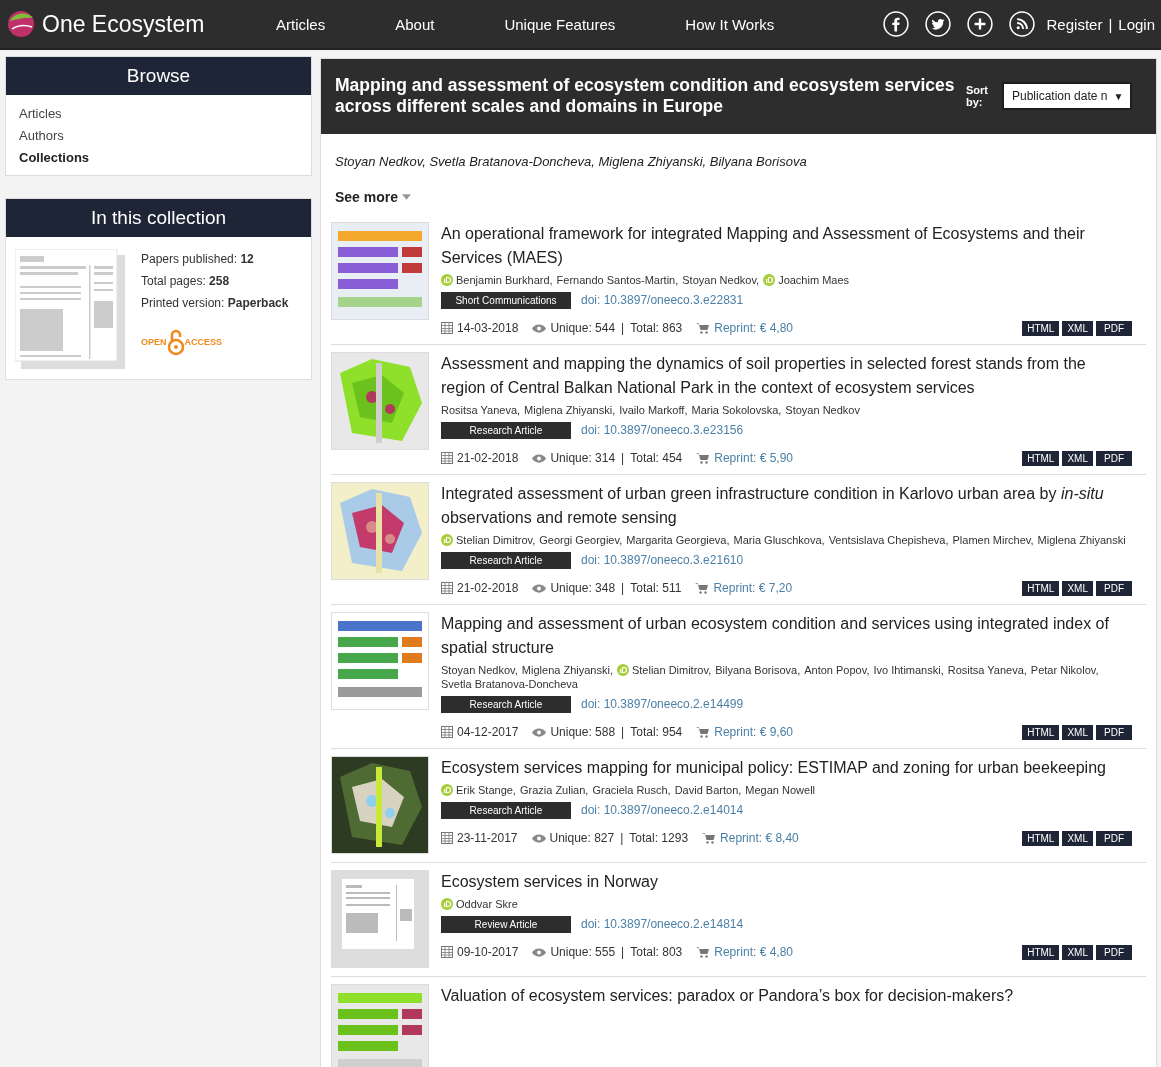 The image size is (1161, 1067). What do you see at coordinates (758, 669) in the screenshot?
I see `author-name: Bilyana Borisova,` at bounding box center [758, 669].